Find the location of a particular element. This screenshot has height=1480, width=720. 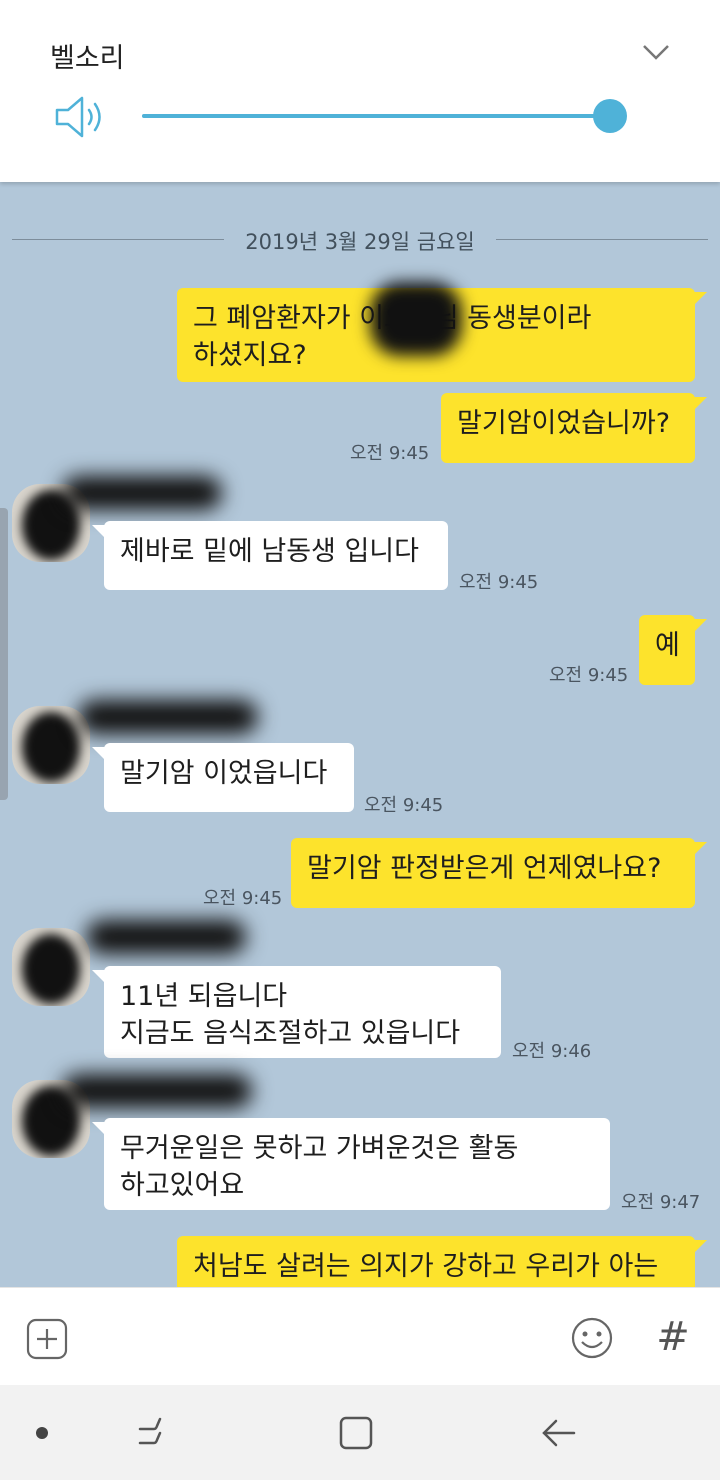

date-separator: 2019년 3월 29일 금요일 is located at coordinates (360, 240).